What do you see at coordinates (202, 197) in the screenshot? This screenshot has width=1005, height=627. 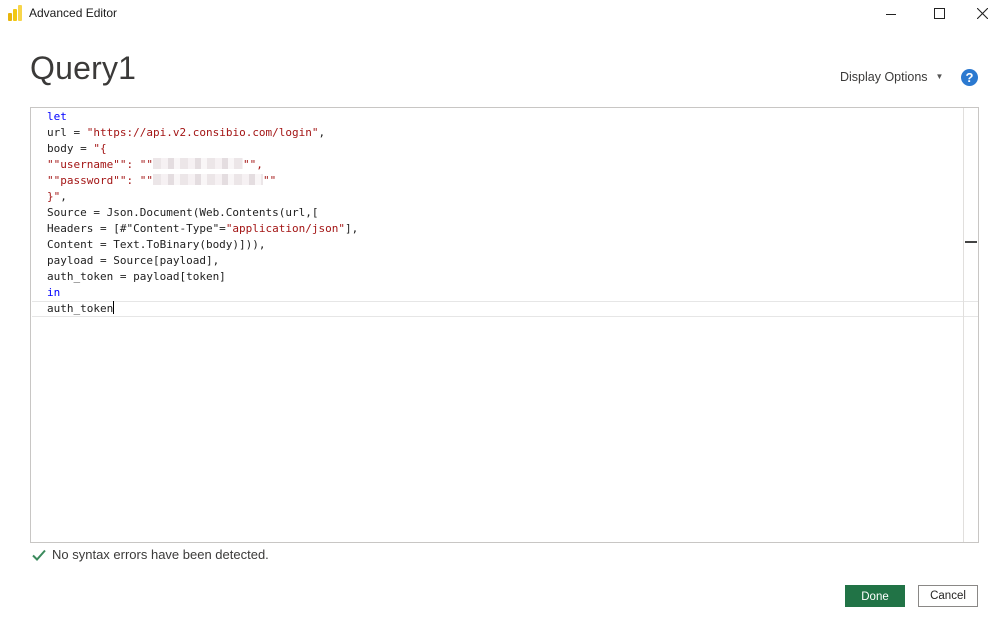 I see `code-line: }",` at bounding box center [202, 197].